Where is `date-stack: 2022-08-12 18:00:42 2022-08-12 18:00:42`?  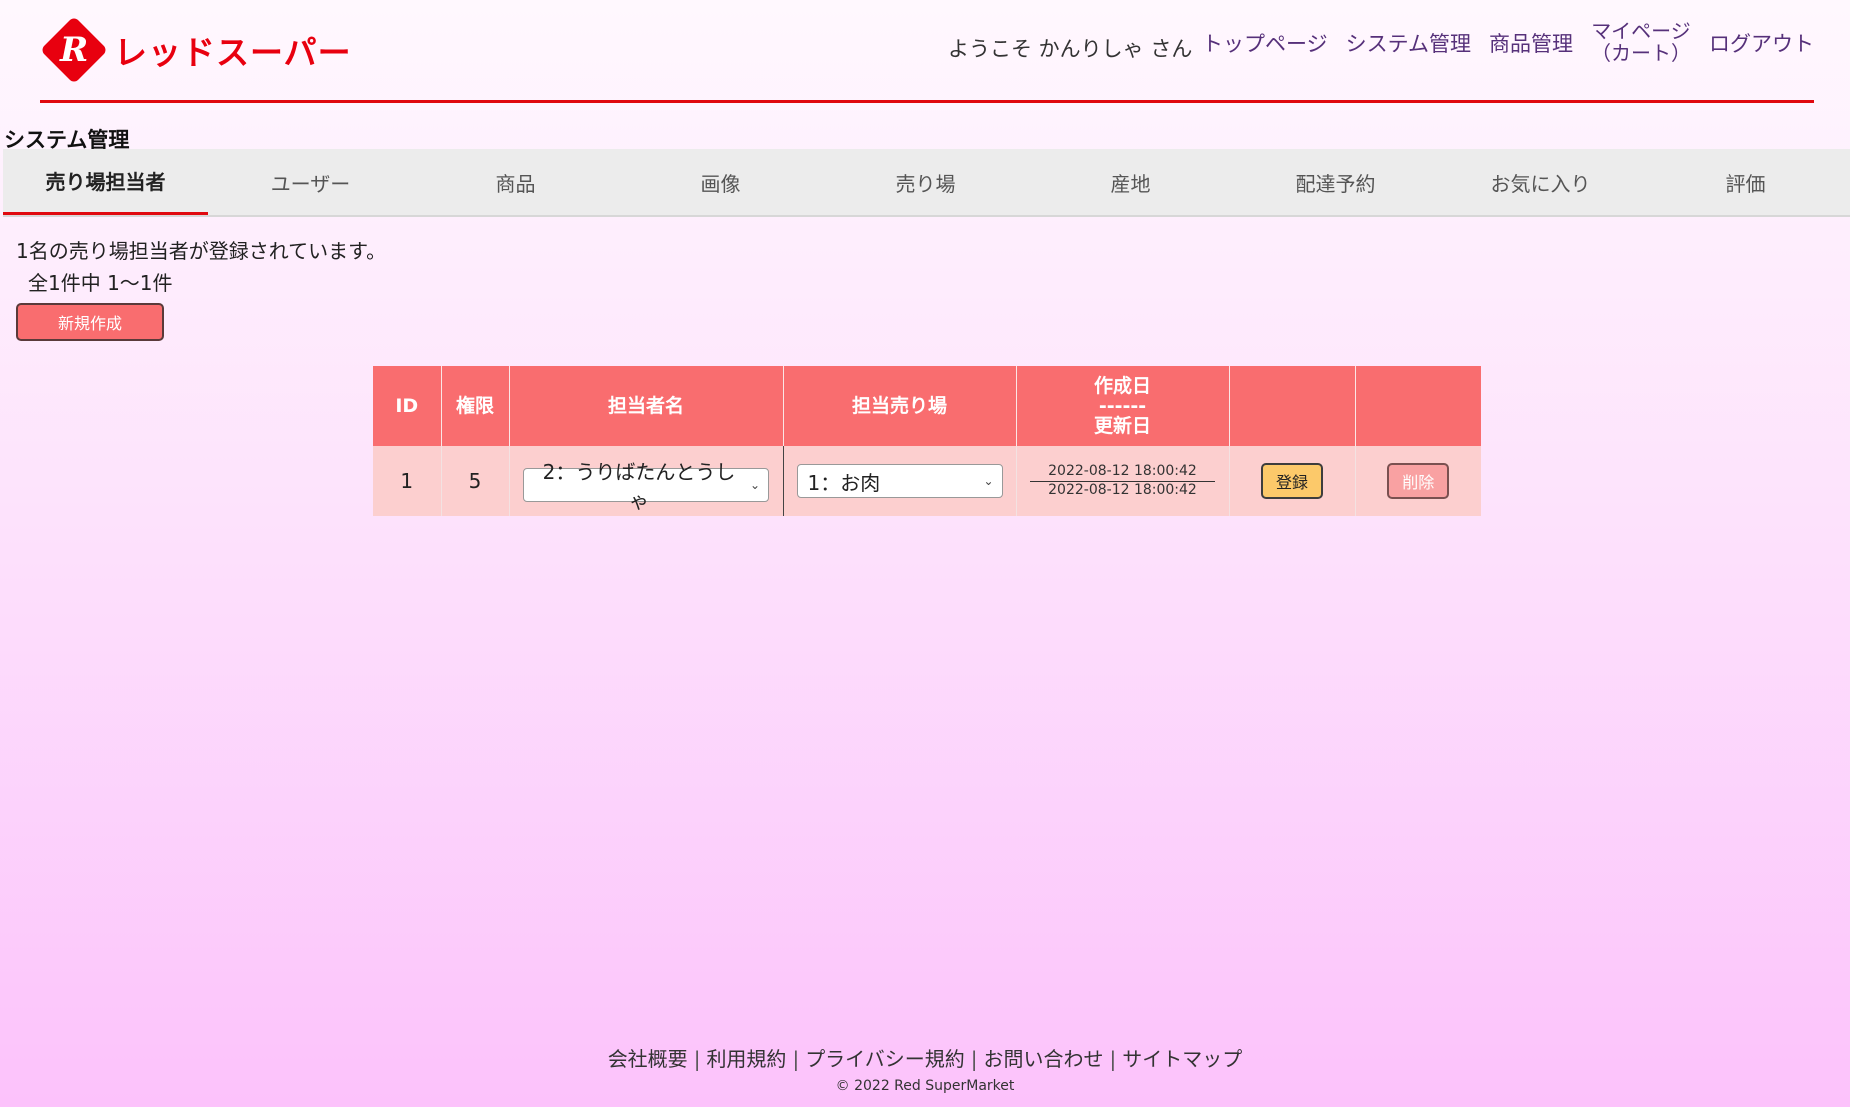
date-stack: 2022-08-12 18:00:42 2022-08-12 18:00:42 is located at coordinates (1122, 481).